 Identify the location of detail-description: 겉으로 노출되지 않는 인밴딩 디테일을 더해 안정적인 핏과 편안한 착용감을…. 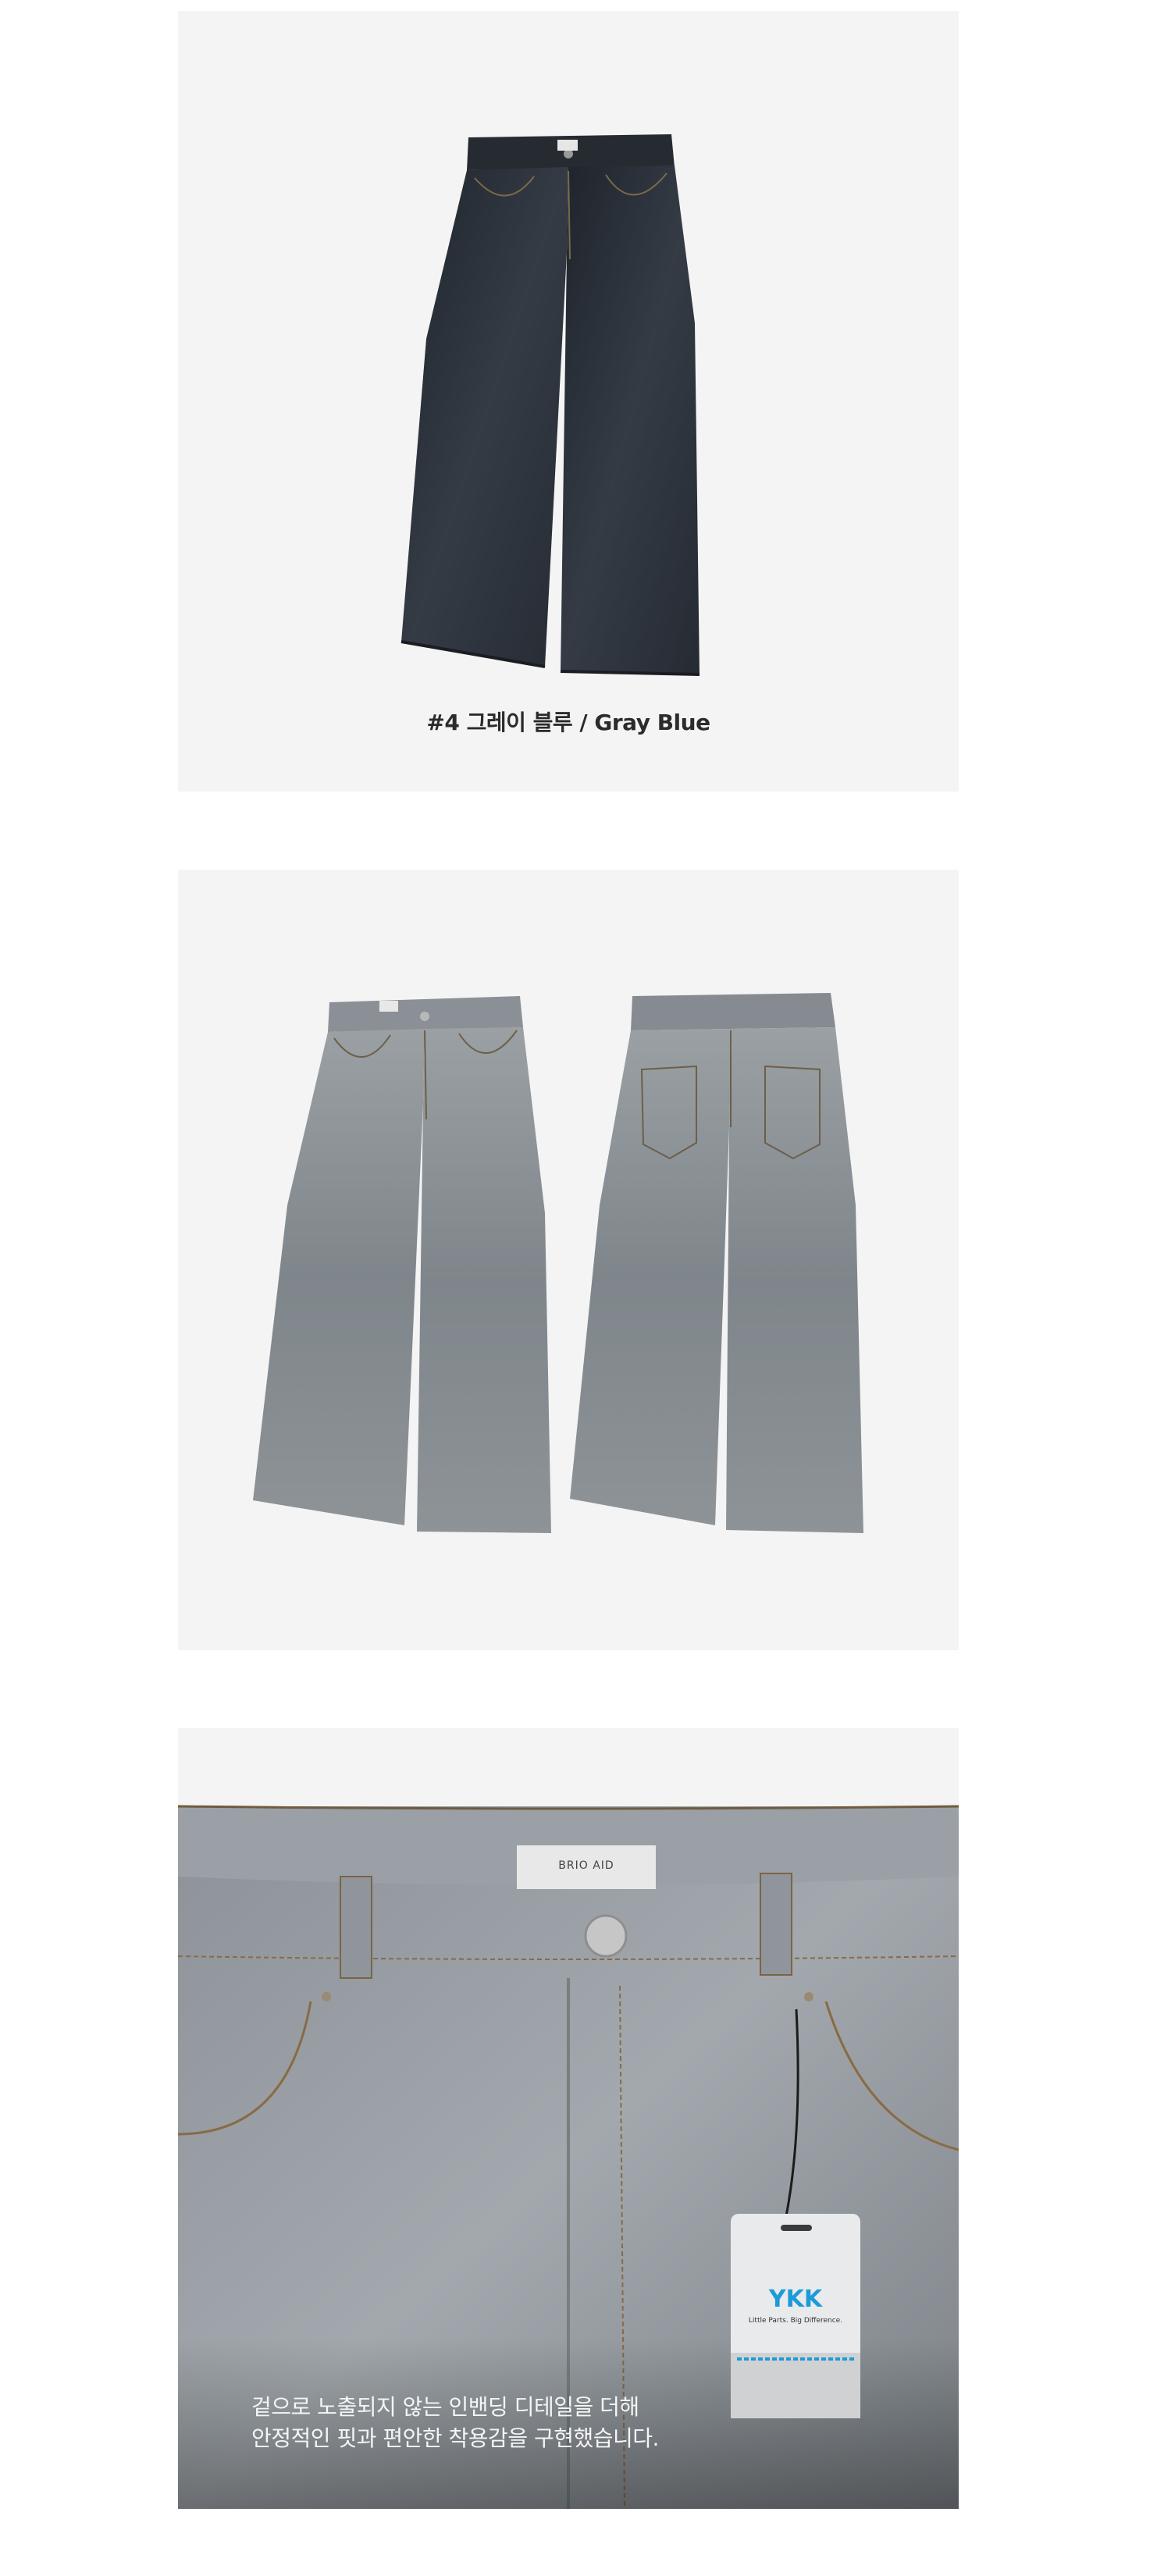
(455, 2423).